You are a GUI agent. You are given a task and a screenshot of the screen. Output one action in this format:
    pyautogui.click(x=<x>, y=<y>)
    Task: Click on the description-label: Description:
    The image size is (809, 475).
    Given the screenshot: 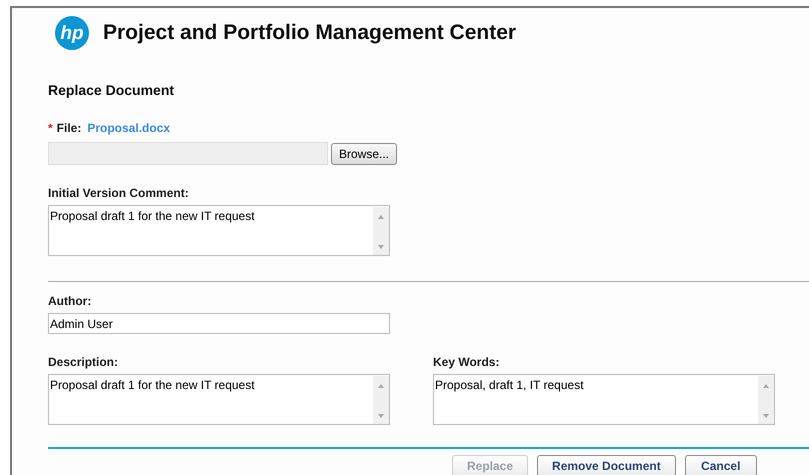 What is the action you would take?
    pyautogui.click(x=83, y=362)
    